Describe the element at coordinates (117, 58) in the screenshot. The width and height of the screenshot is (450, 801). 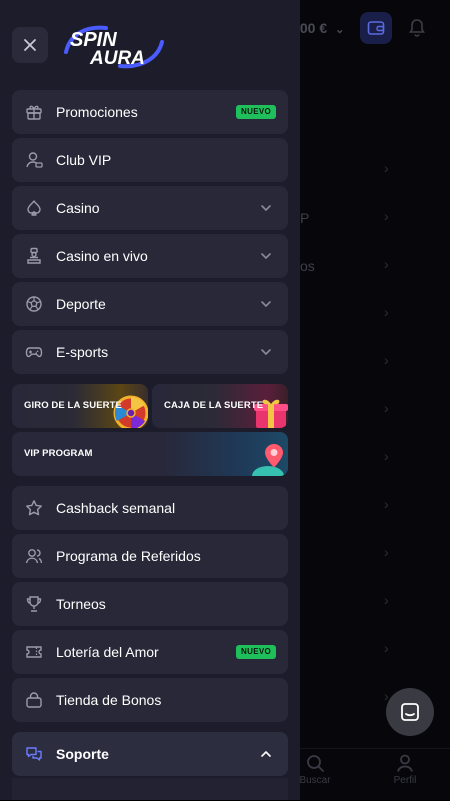
I see `svg-text: AURA` at that location.